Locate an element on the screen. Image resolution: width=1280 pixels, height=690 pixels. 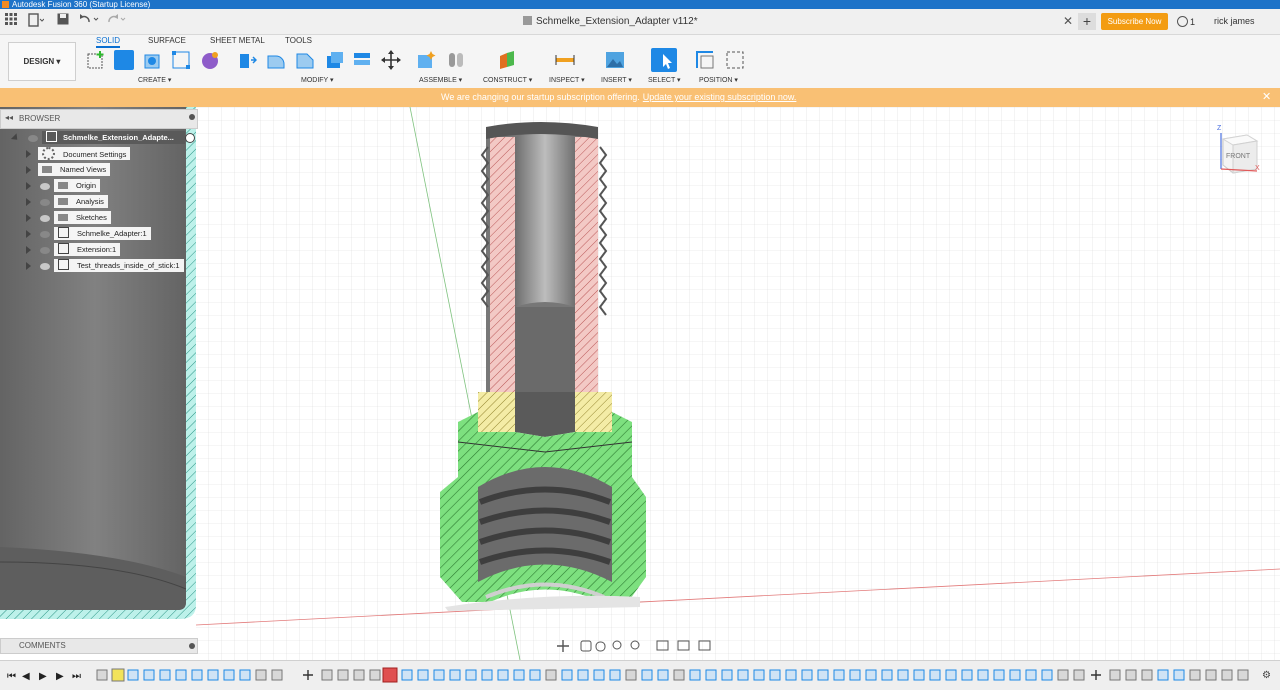
look-at-icon is located at coordinates (586, 646).